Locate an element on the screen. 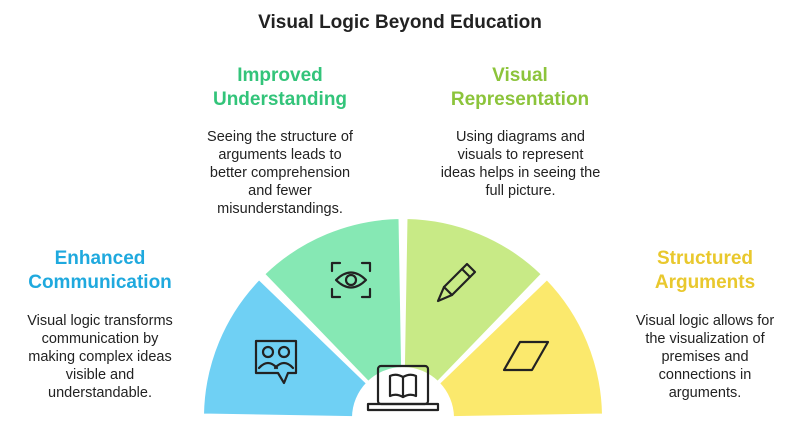  heading-enhanced-communication: Enhanced Communication is located at coordinates (100, 270).